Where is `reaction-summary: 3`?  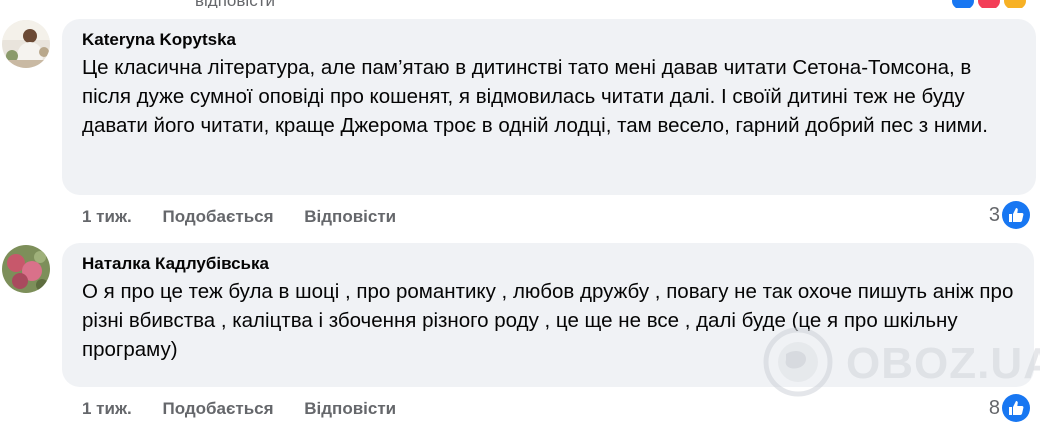 reaction-summary: 3 is located at coordinates (1009, 215).